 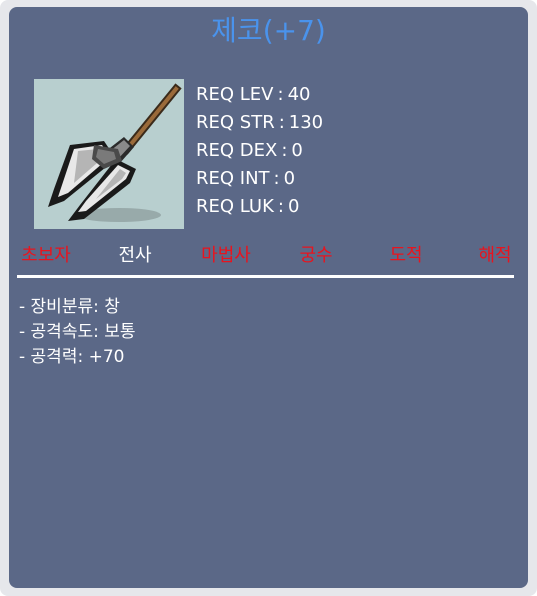 I want to click on job-list: 초보자 전사 마법사 궁수 도적 해적, so click(x=268, y=258).